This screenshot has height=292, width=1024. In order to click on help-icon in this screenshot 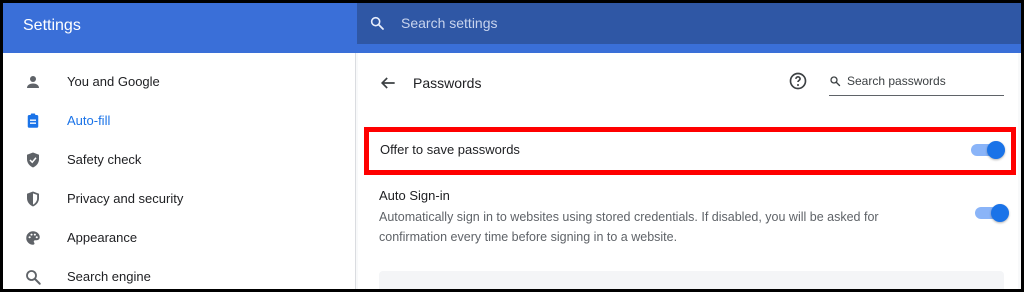, I will do `click(798, 81)`.